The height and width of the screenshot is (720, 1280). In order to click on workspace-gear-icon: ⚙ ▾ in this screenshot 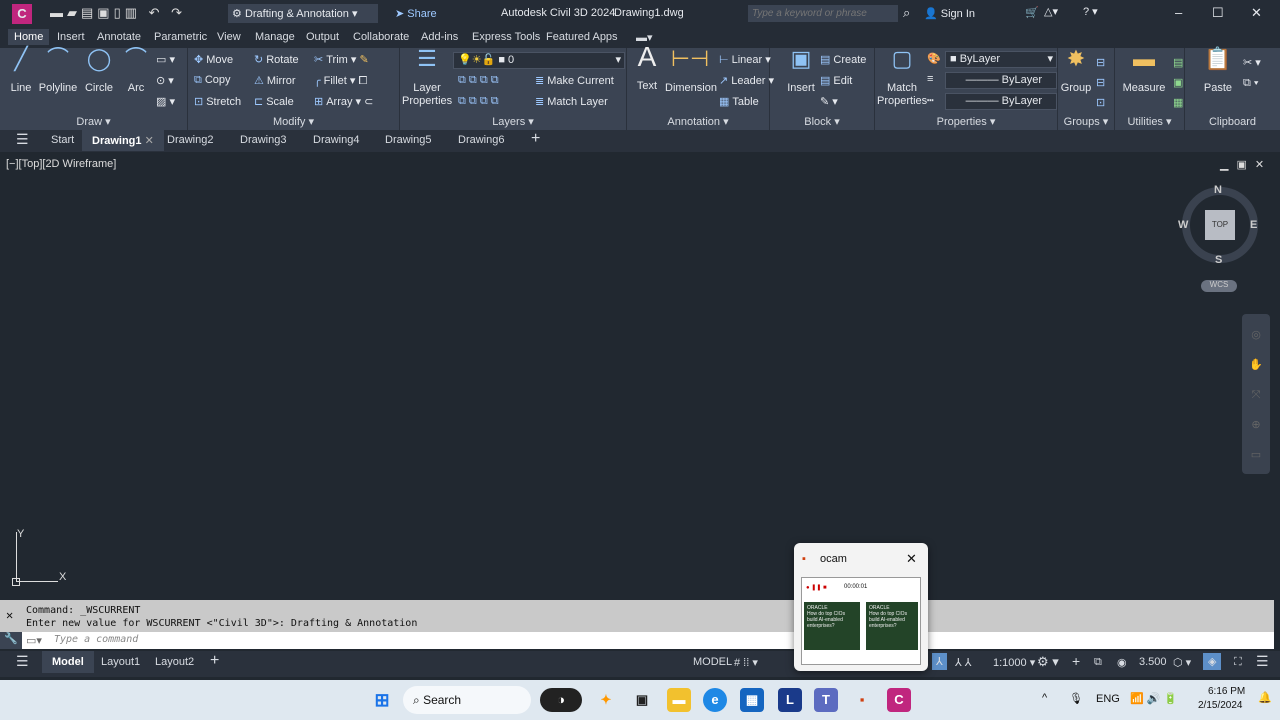, I will do `click(1048, 662)`.